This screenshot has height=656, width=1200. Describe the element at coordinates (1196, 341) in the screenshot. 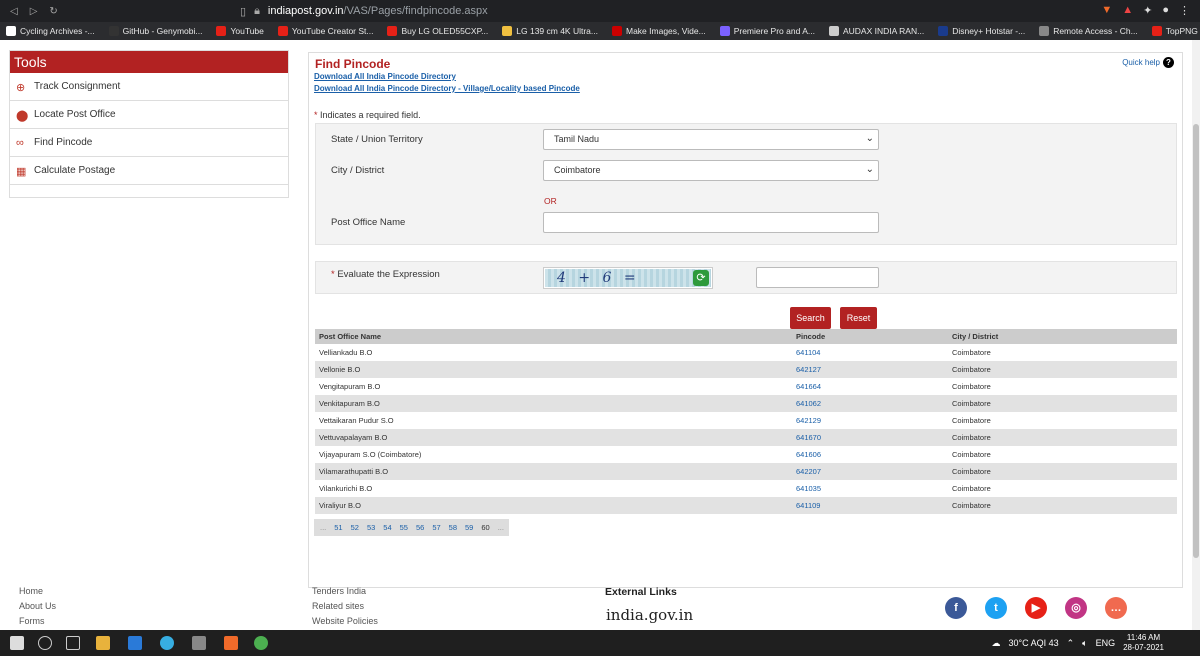

I see `scrollbar-thumb` at that location.